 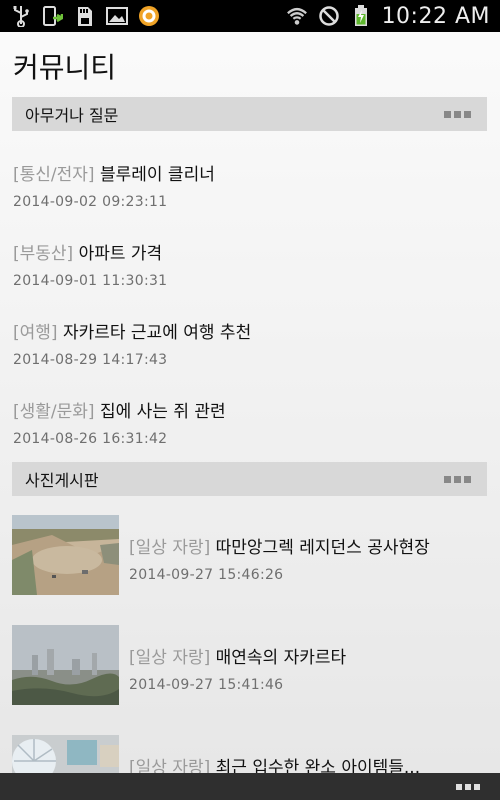 What do you see at coordinates (322, 548) in the screenshot?
I see `item-title: 따만앙그렉 레지던스 공사현장` at bounding box center [322, 548].